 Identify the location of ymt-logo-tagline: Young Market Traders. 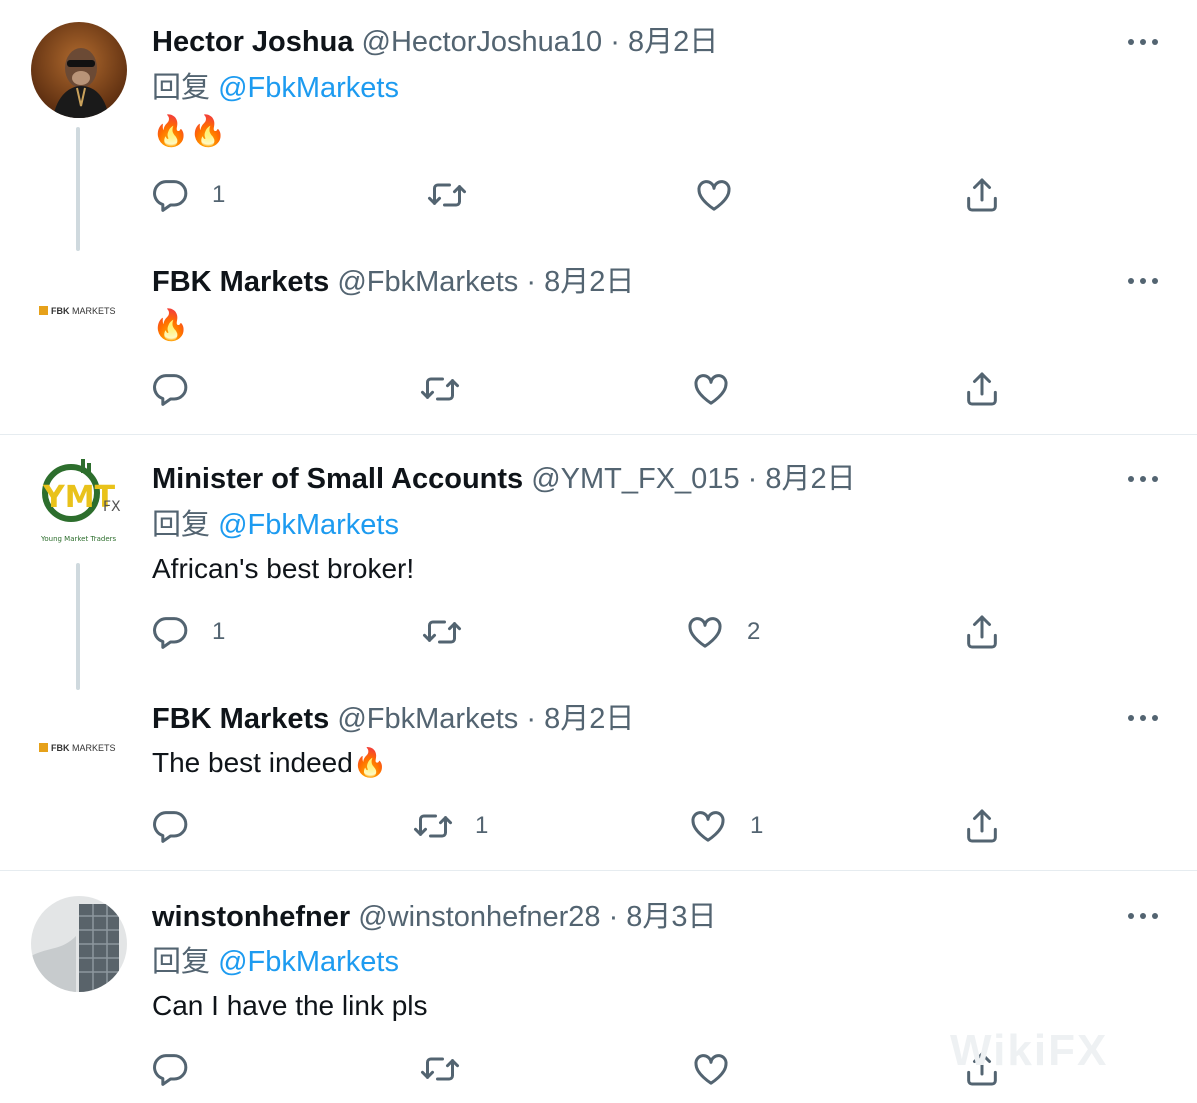
(78, 539).